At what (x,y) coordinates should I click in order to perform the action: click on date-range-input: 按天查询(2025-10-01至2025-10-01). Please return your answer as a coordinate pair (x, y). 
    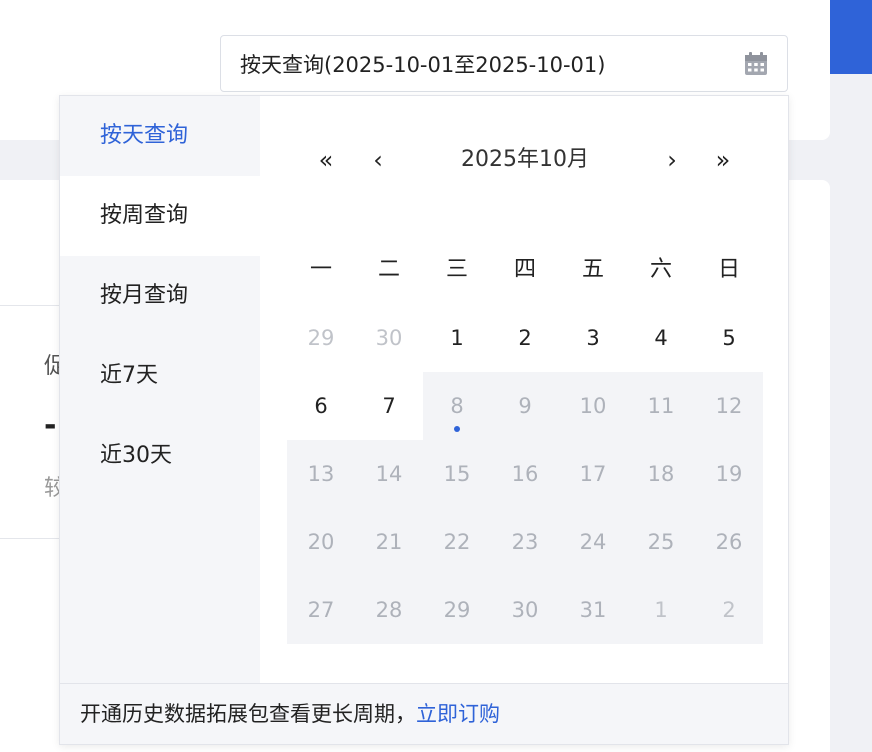
    Looking at the image, I should click on (504, 63).